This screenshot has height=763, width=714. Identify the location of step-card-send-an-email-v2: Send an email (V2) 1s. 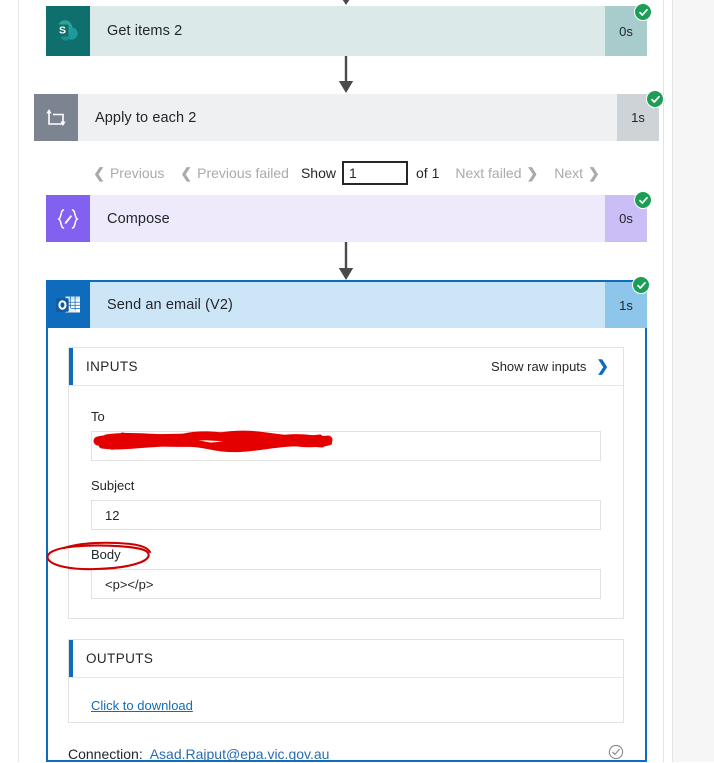
(346, 305).